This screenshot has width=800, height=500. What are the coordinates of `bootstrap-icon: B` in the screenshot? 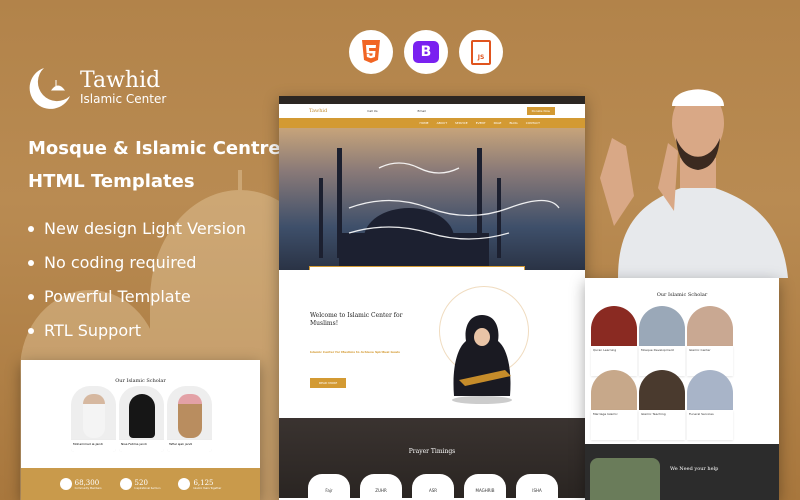 It's located at (426, 52).